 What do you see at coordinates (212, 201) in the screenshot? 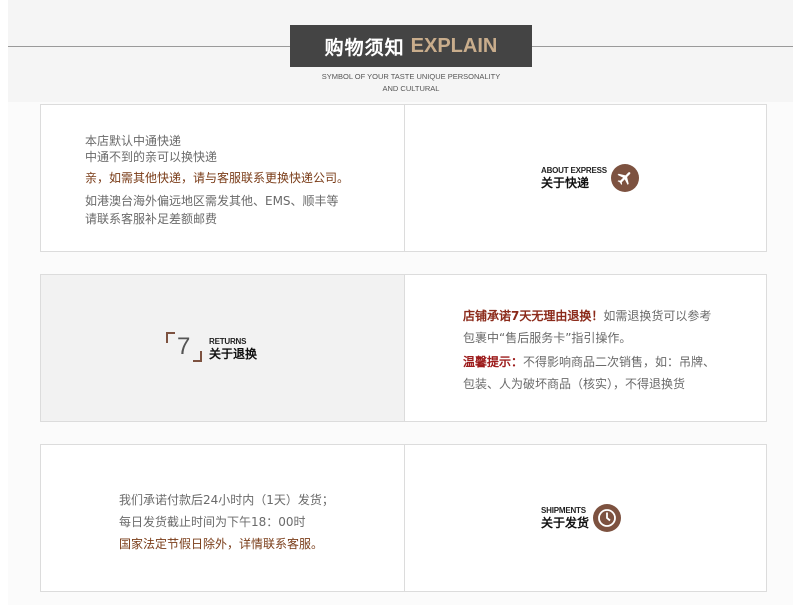
I see `express-line-4: 如港澳台海外偏远地区需发其他、EMS、顺丰等` at bounding box center [212, 201].